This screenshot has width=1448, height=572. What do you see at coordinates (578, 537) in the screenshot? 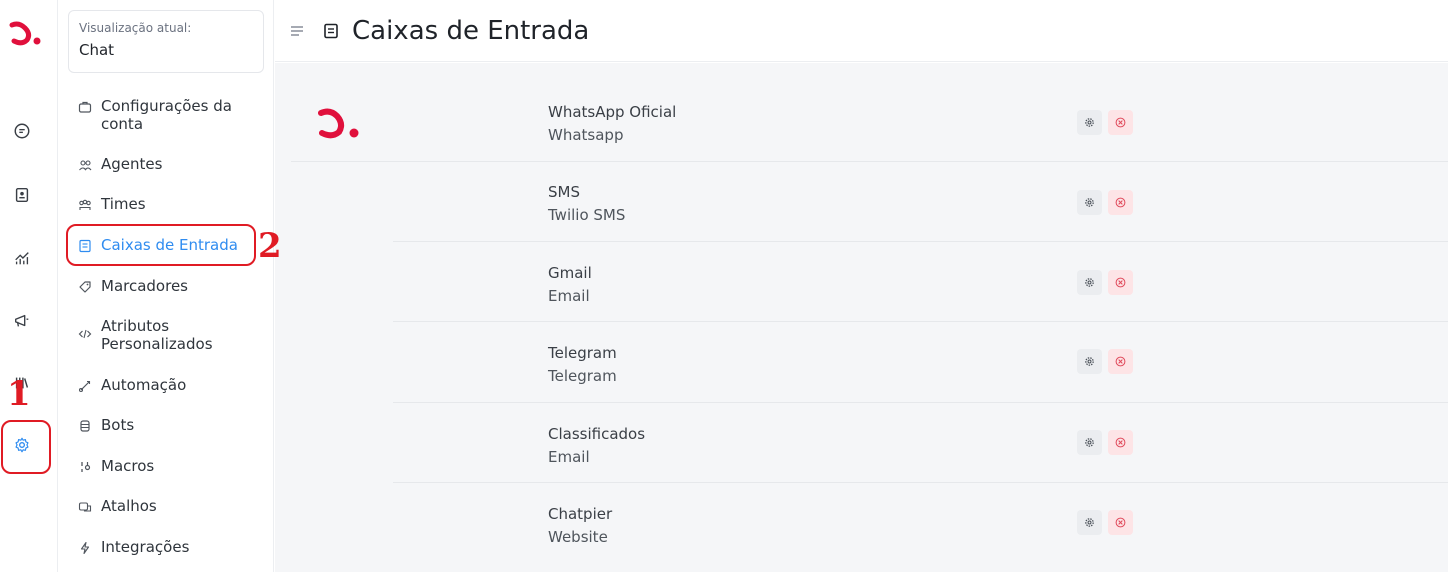
I see `inbox-type: Website` at bounding box center [578, 537].